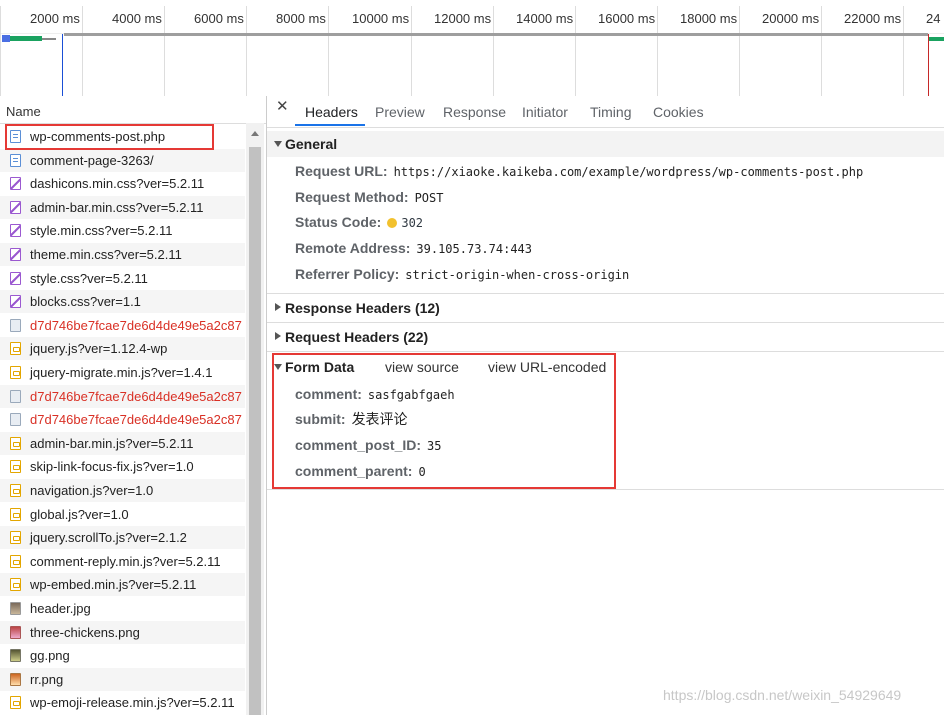 This screenshot has width=944, height=715. I want to click on request-headers-section-header: Request Headers (22), so click(605, 337).